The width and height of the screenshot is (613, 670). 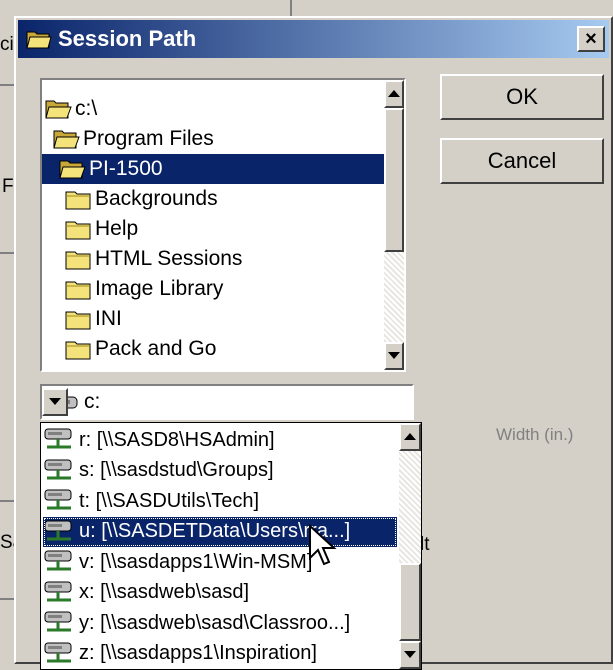 What do you see at coordinates (535, 434) in the screenshot?
I see `bg-fragment-label: Width (in.)` at bounding box center [535, 434].